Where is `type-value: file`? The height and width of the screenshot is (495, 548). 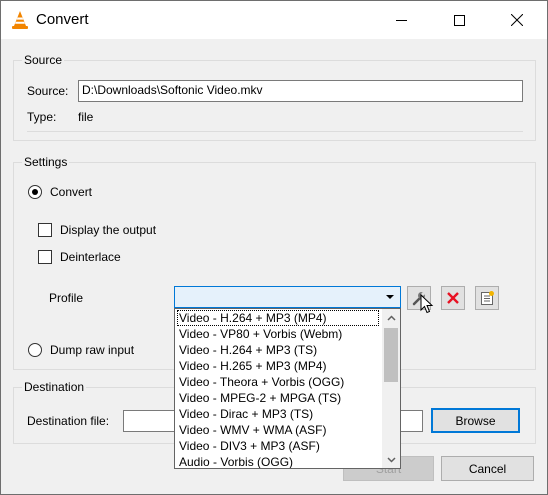 type-value: file is located at coordinates (86, 117).